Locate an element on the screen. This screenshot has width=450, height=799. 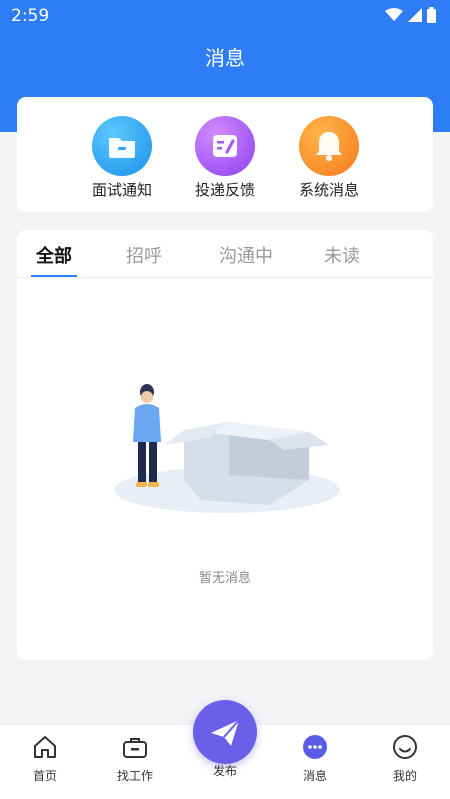
nav-label: 消息 is located at coordinates (314, 776).